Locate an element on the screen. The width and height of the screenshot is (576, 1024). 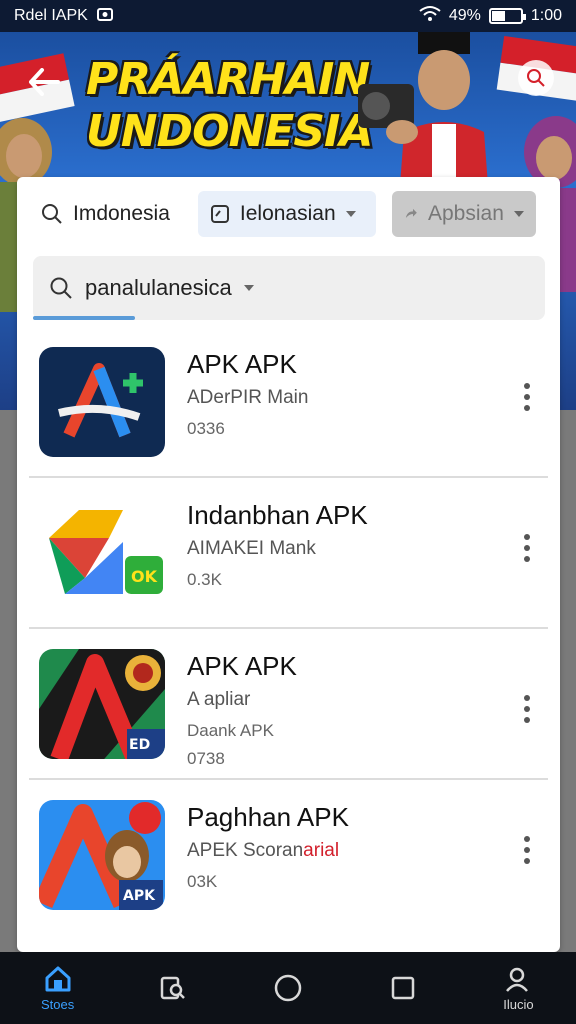
banner-title-line1: PRÁARHAIN is located at coordinates (228, 79).